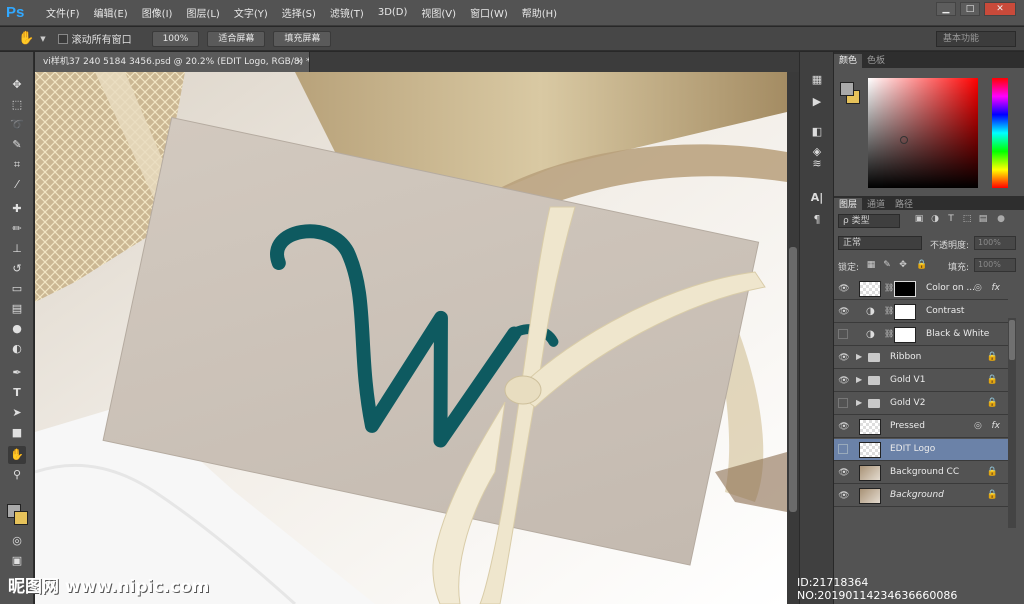 Image resolution: width=1024 pixels, height=604 pixels. What do you see at coordinates (921, 496) in the screenshot?
I see `layer-row: 👁 Background 🔒` at bounding box center [921, 496].